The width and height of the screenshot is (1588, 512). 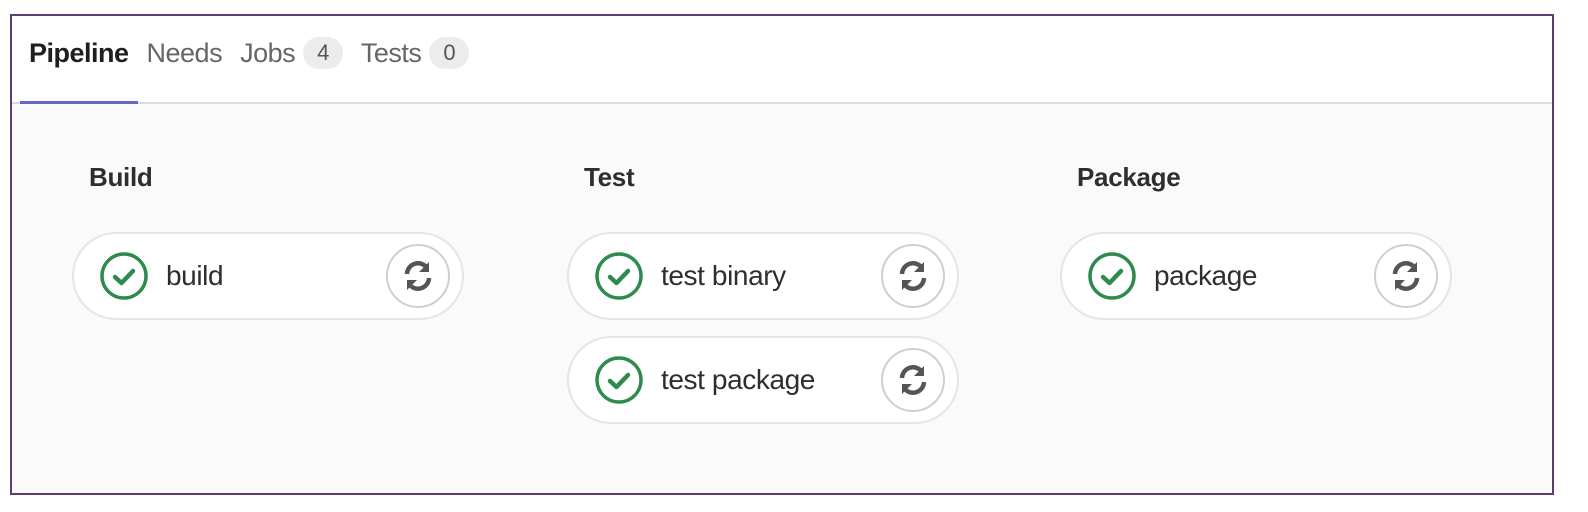 I want to click on job-list: test binary test package, so click(x=763, y=328).